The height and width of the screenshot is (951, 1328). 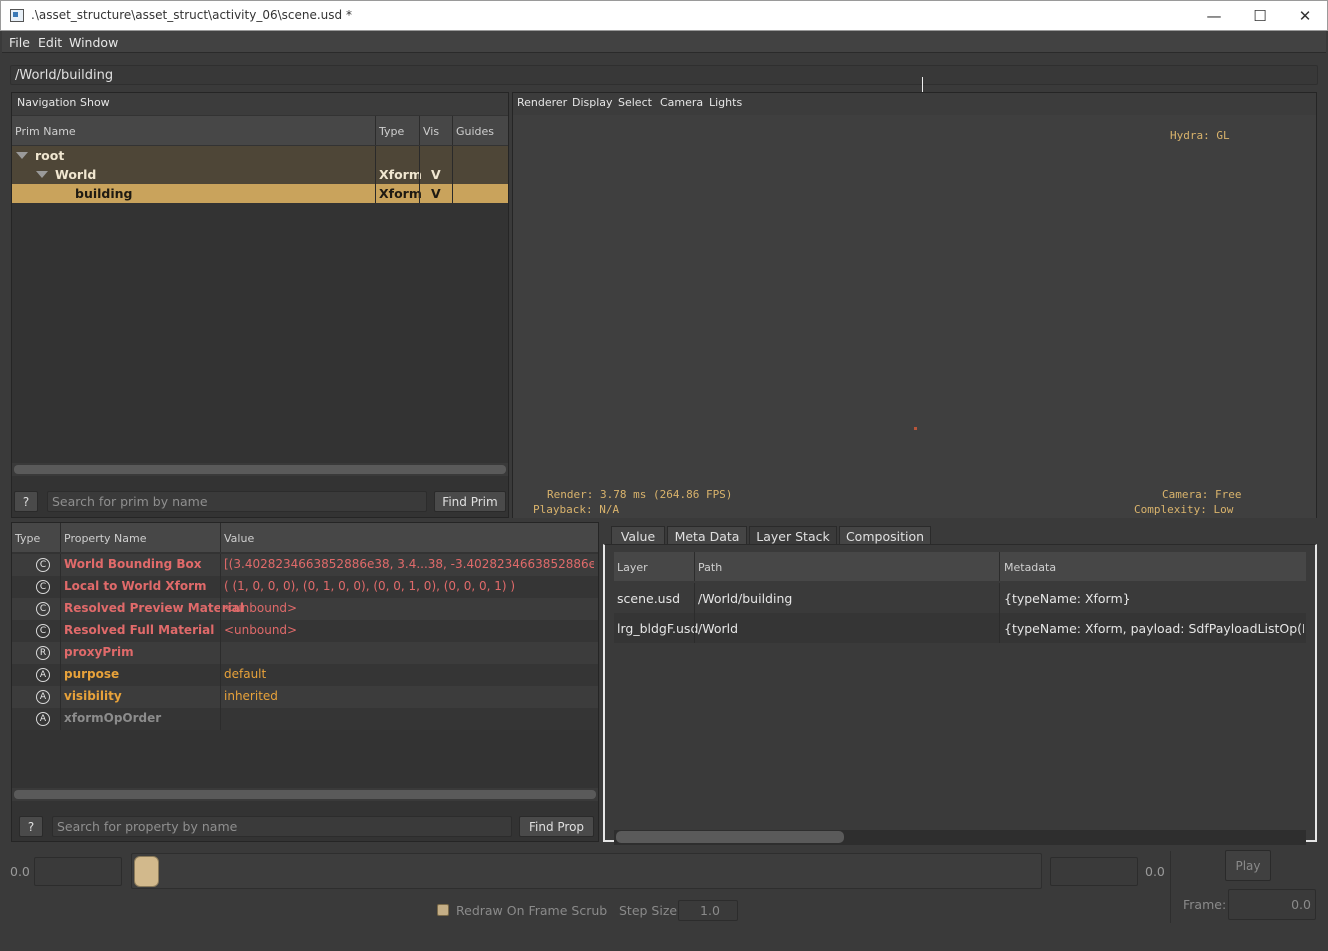 What do you see at coordinates (475, 131) in the screenshot?
I see `col-guides: Guides` at bounding box center [475, 131].